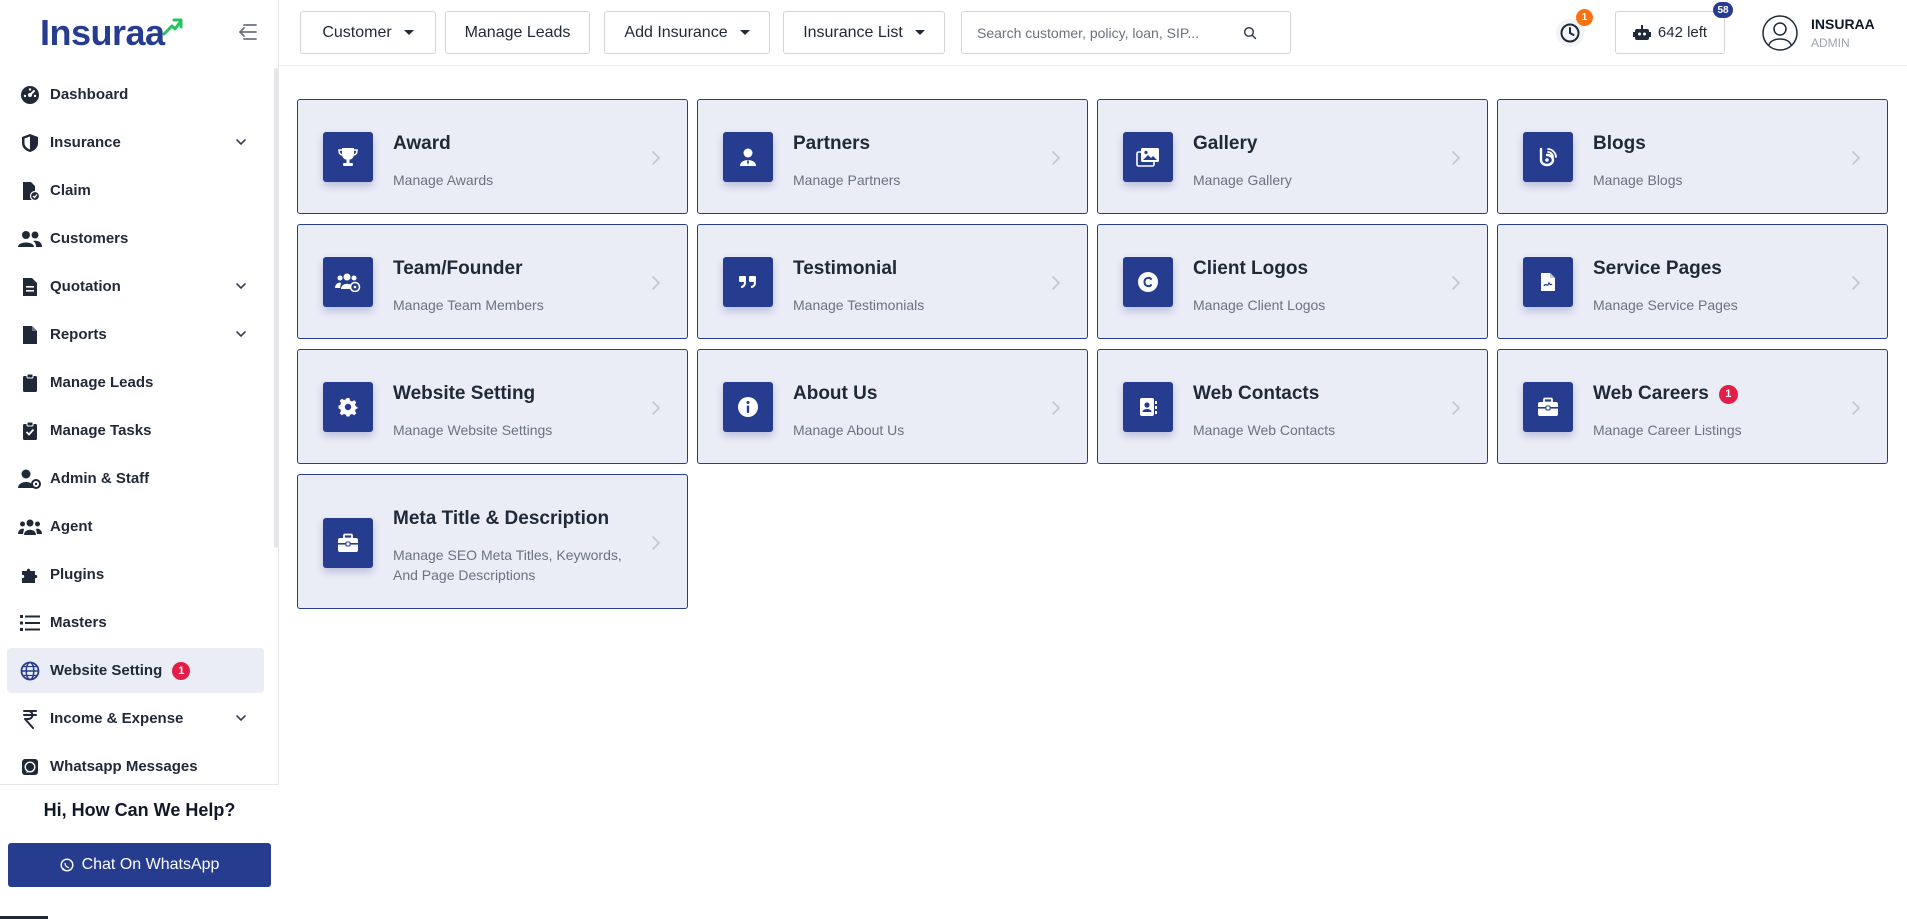 This screenshot has width=1907, height=919. I want to click on sidebar-item-whatsapp-messages: Whatsapp Messages, so click(135, 762).